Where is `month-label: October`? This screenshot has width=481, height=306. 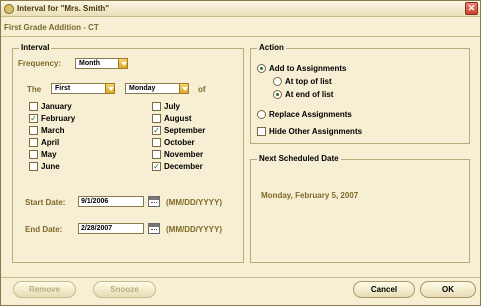 month-label: October is located at coordinates (179, 142).